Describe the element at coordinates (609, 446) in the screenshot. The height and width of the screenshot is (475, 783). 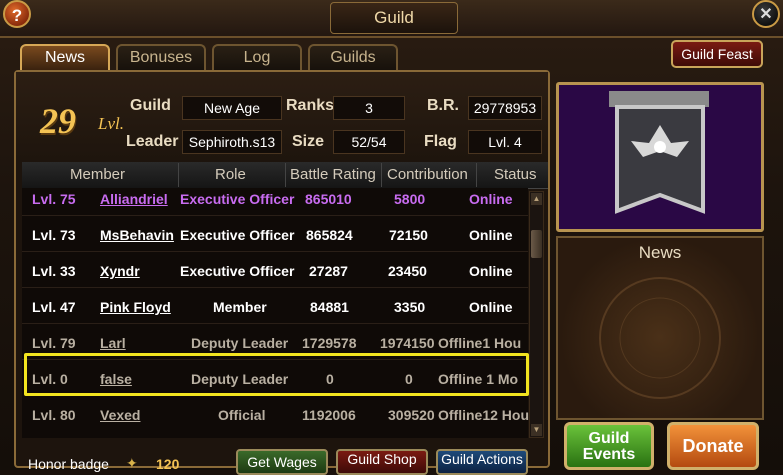
I see `guild-events-button: Guild Events` at that location.